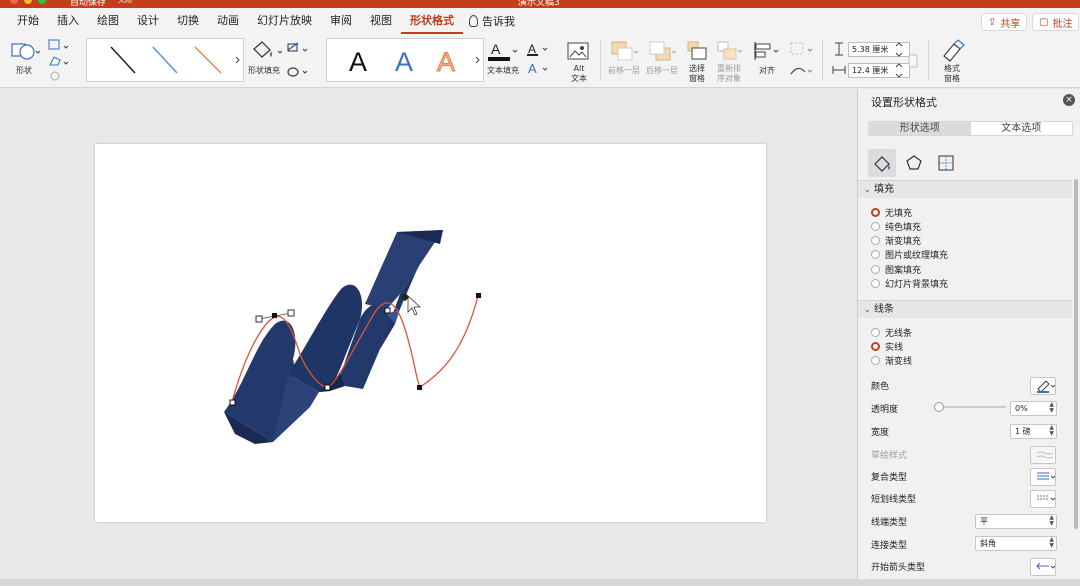  I want to click on autosave-toggle: 关闭, so click(125, 2).